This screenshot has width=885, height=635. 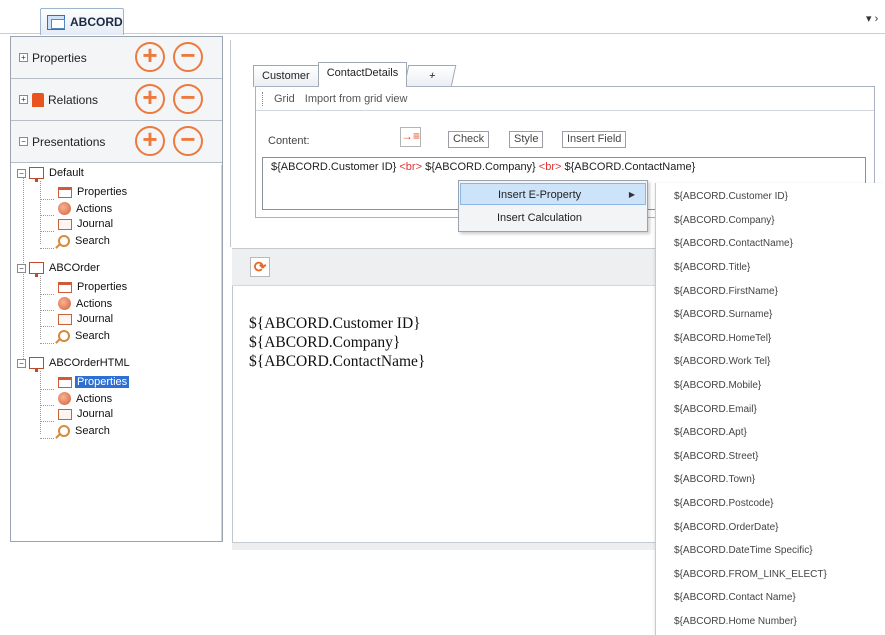 What do you see at coordinates (712, 267) in the screenshot?
I see `submenu-item: ${ABCORD.Title}` at bounding box center [712, 267].